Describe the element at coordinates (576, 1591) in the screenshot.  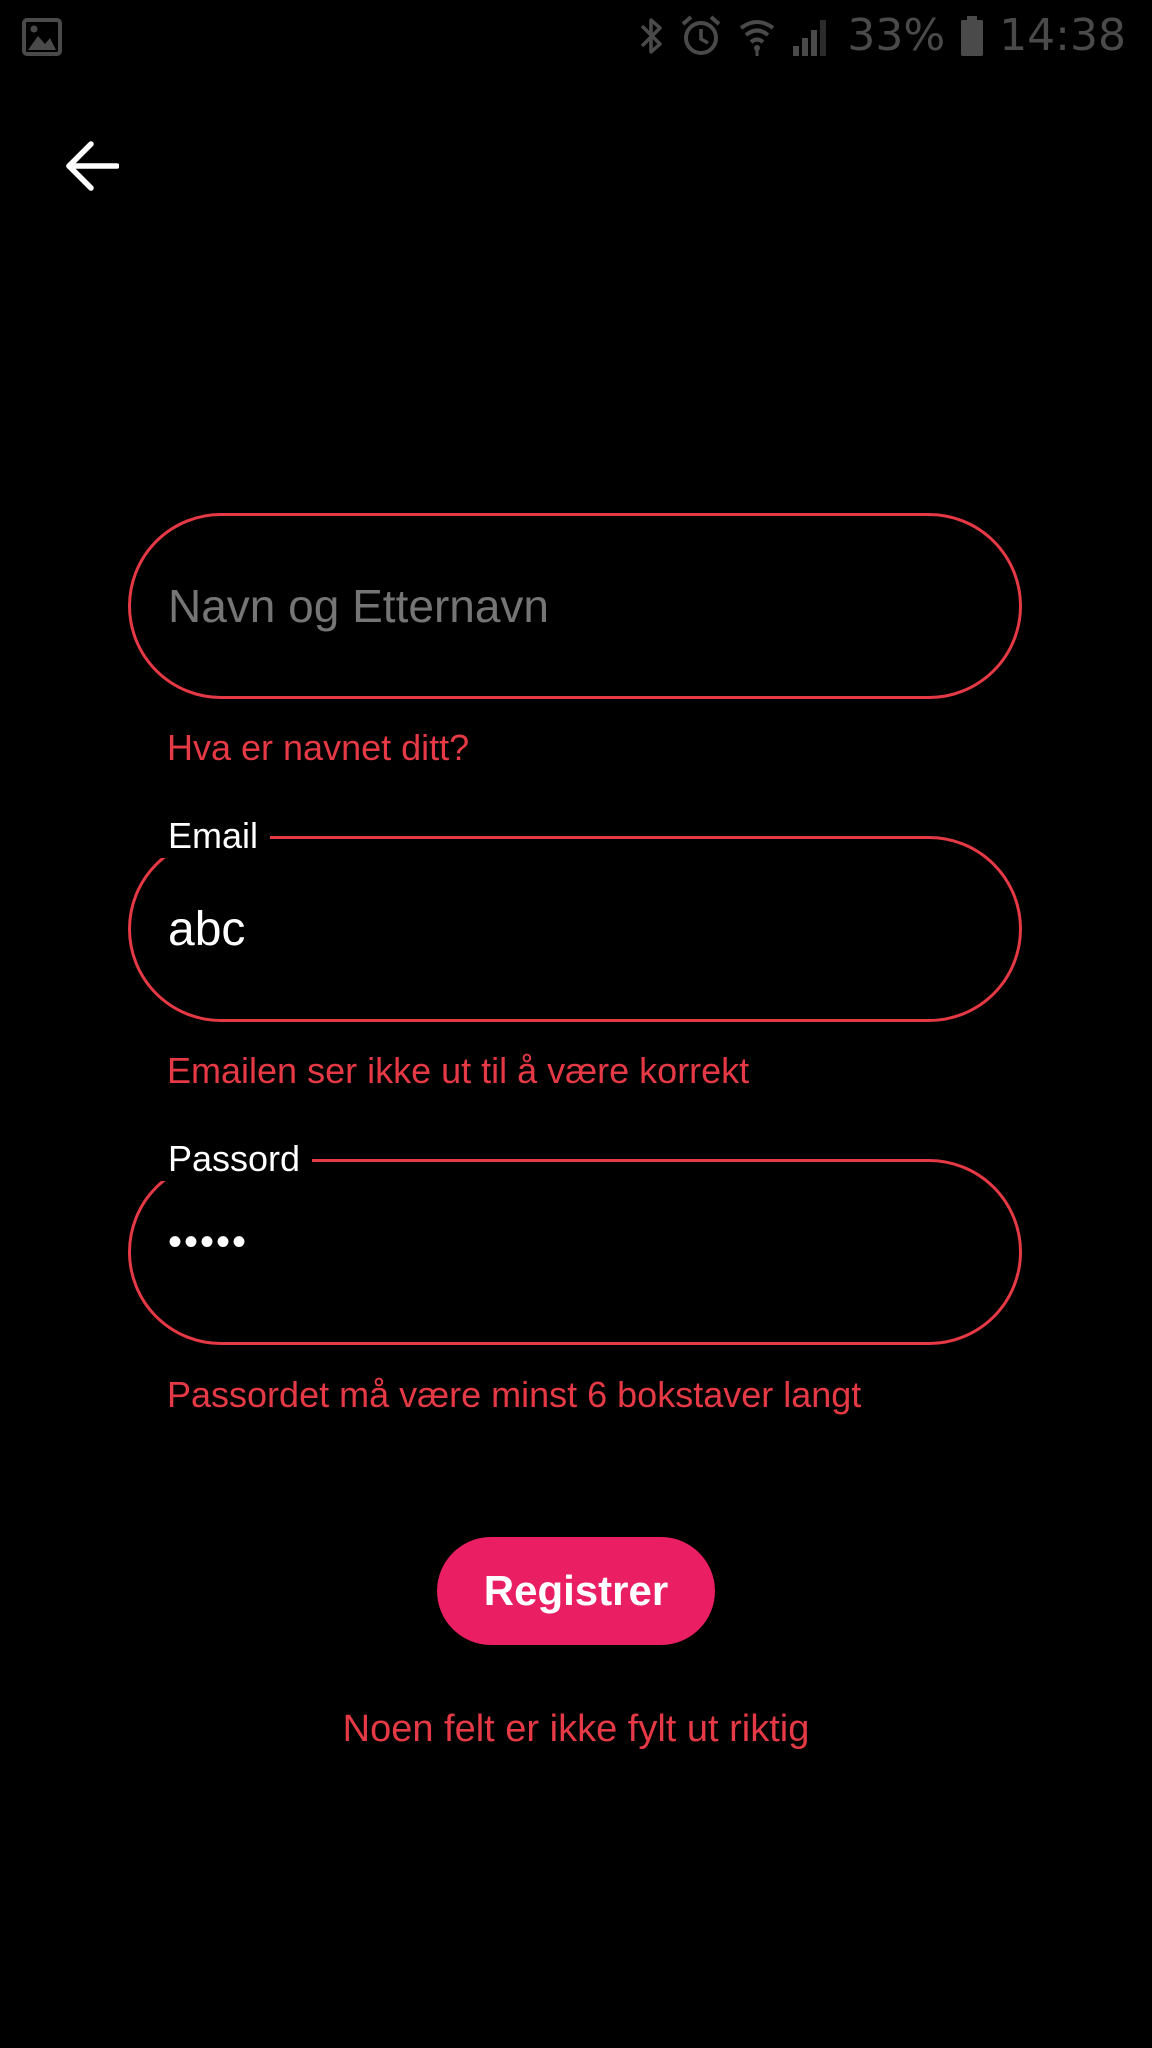
I see `register-button: Registrer` at that location.